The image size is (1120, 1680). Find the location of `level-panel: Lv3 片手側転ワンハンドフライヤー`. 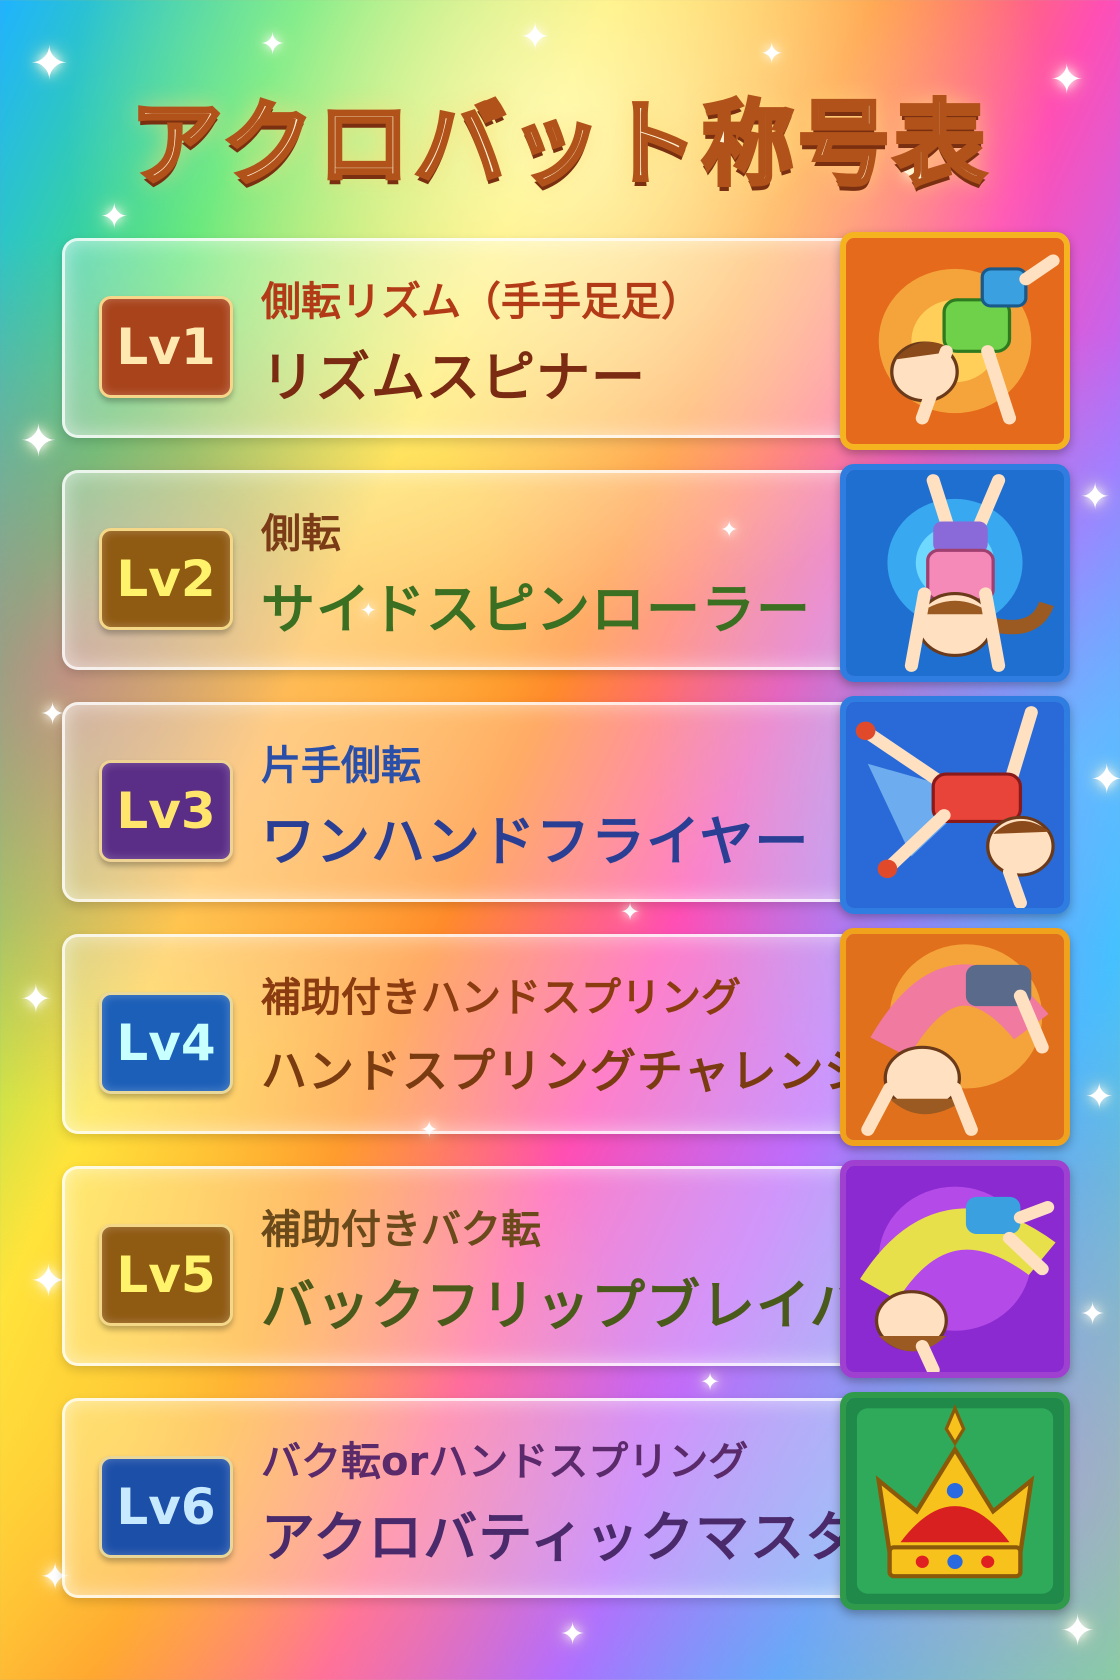

level-panel: Lv3 片手側転ワンハンドフライヤー is located at coordinates (460, 802).